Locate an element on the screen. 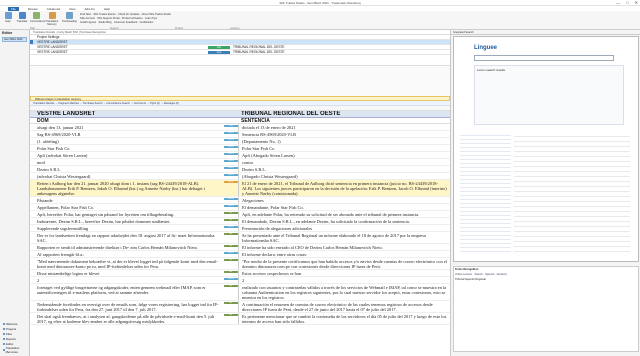  segment-row: Dezim S.R.L. 100% Dezim S.R.L. is located at coordinates (240, 169).